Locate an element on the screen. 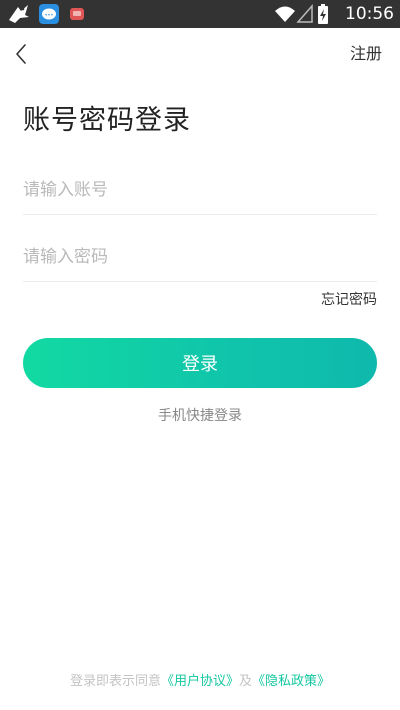 The height and width of the screenshot is (710, 400). battery-charging-icon is located at coordinates (323, 16).